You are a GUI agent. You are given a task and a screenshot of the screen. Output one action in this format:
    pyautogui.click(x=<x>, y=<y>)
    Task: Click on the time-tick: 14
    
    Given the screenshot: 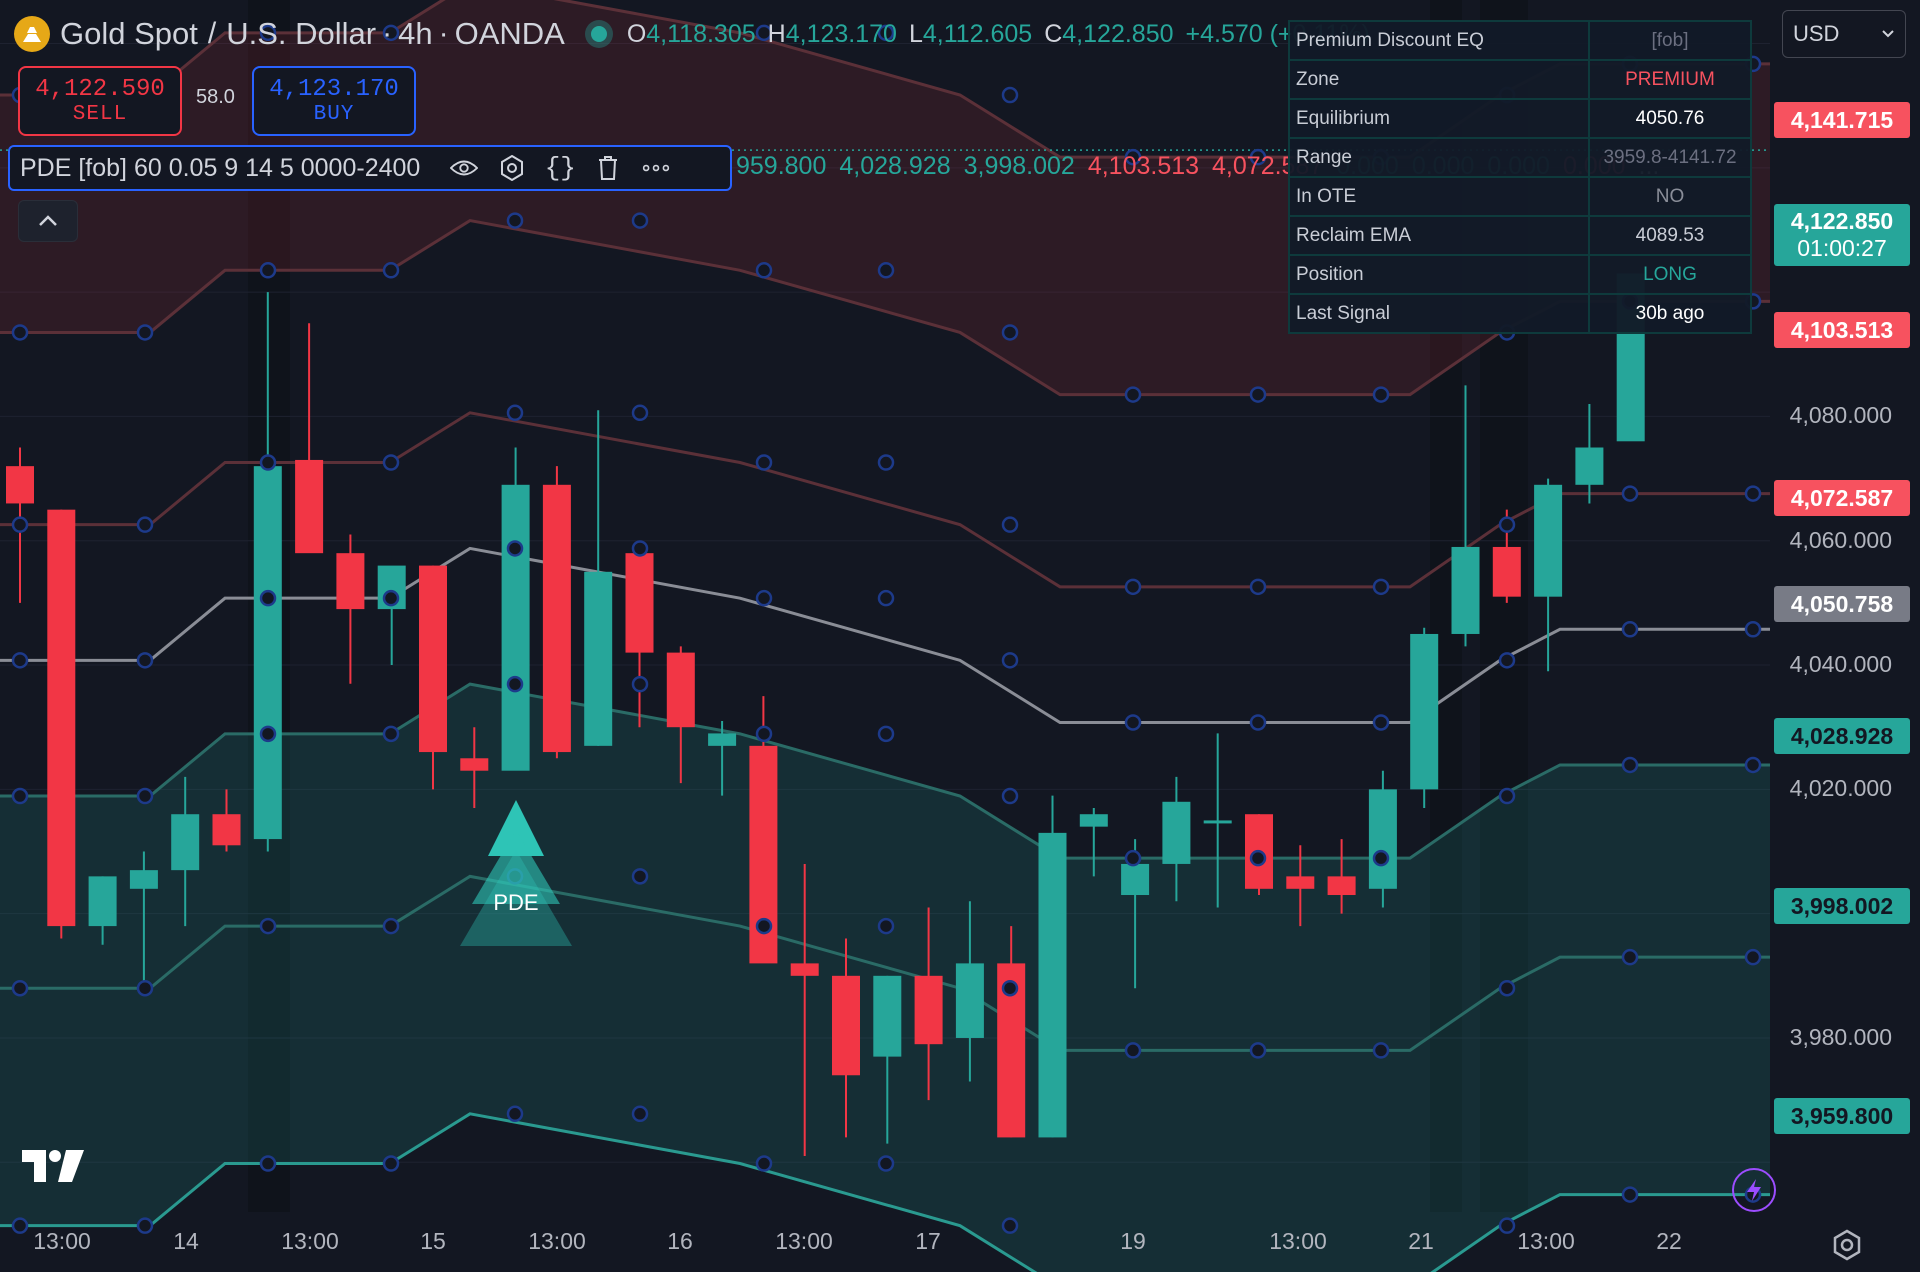 What is the action you would take?
    pyautogui.click(x=186, y=1241)
    